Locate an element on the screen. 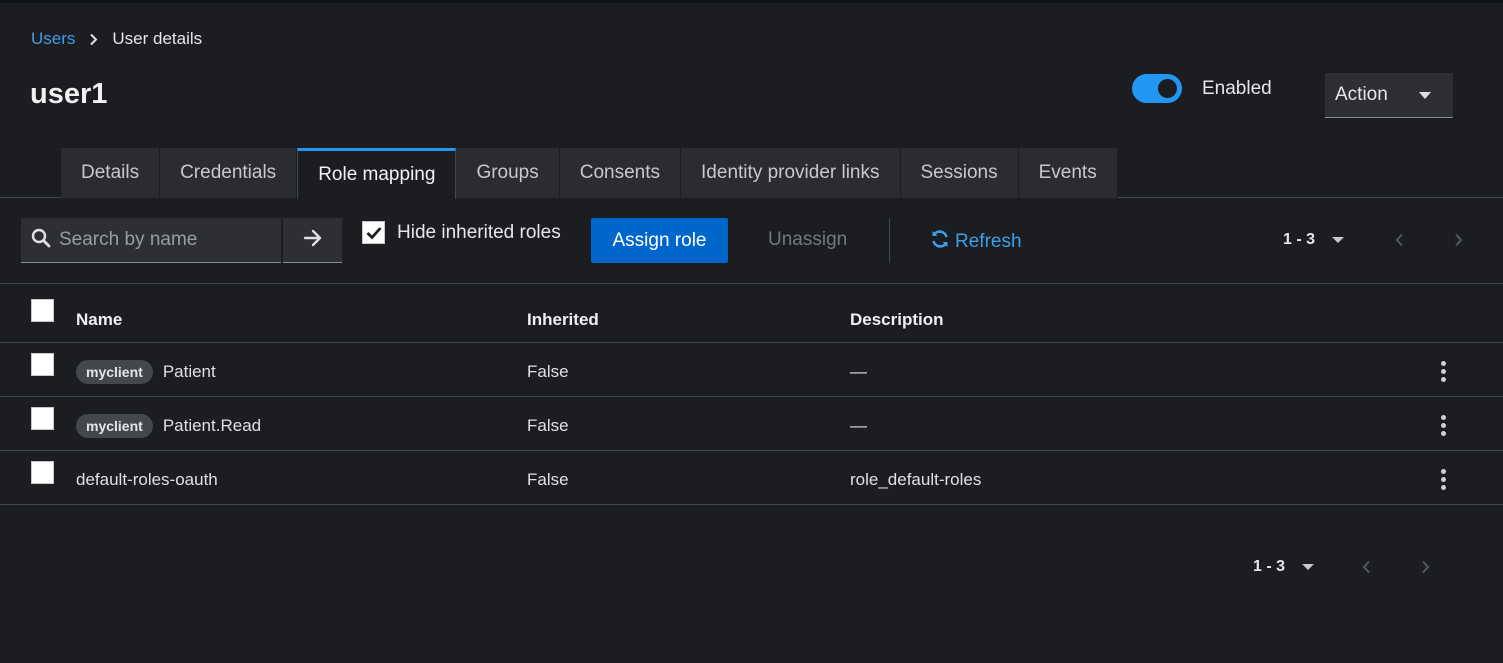  column-header-inherited: Inherited is located at coordinates (563, 319).